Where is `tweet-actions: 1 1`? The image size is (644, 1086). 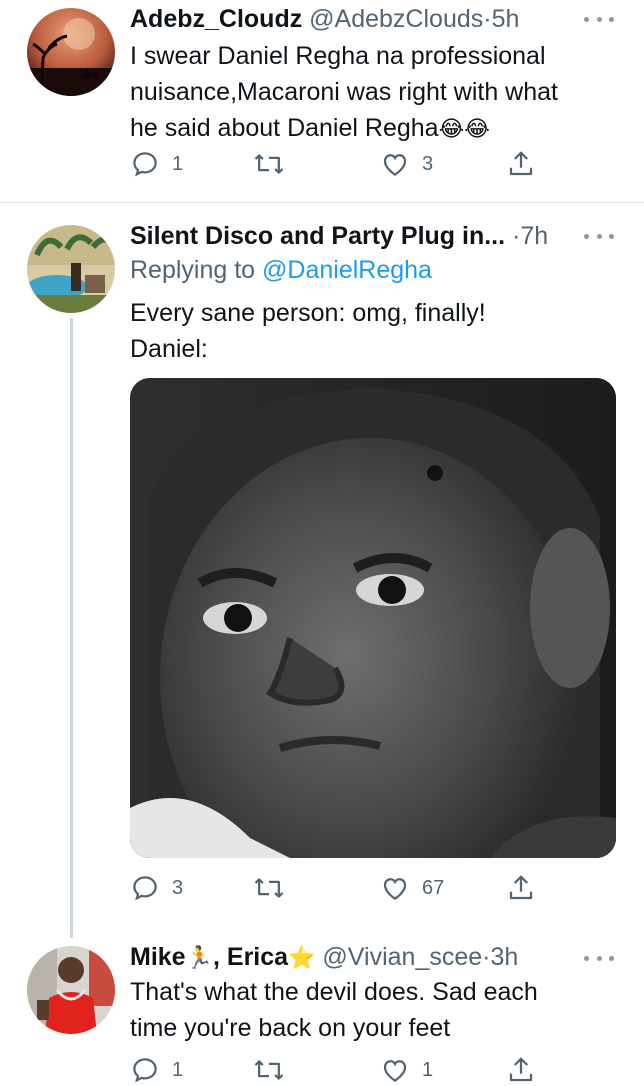 tweet-actions: 1 1 is located at coordinates (335, 1070).